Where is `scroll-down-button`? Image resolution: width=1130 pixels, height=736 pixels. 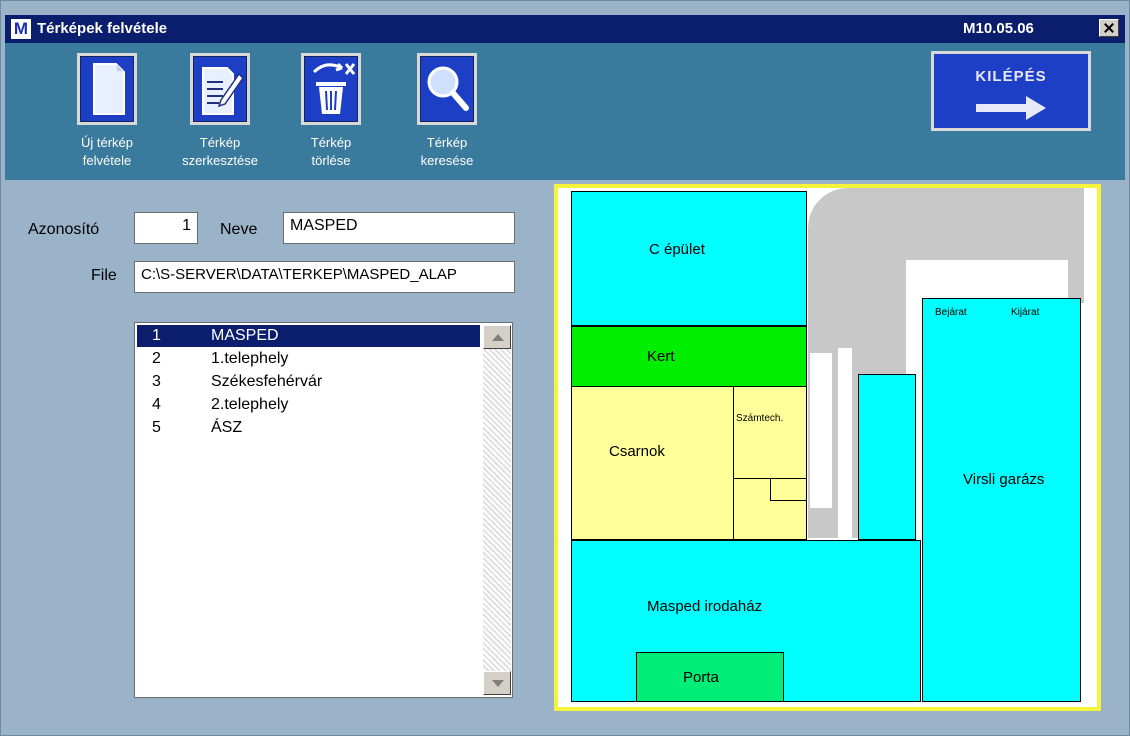 scroll-down-button is located at coordinates (497, 683).